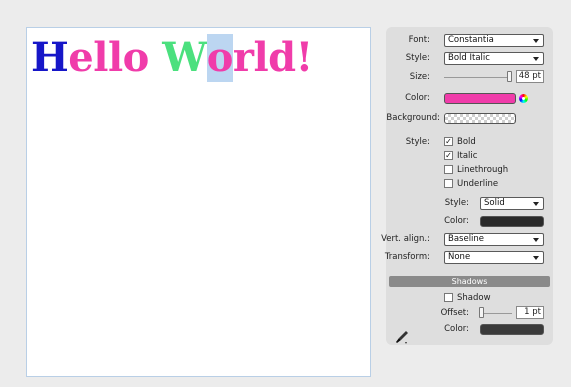 The width and height of the screenshot is (571, 387). I want to click on text-color-swatch, so click(480, 98).